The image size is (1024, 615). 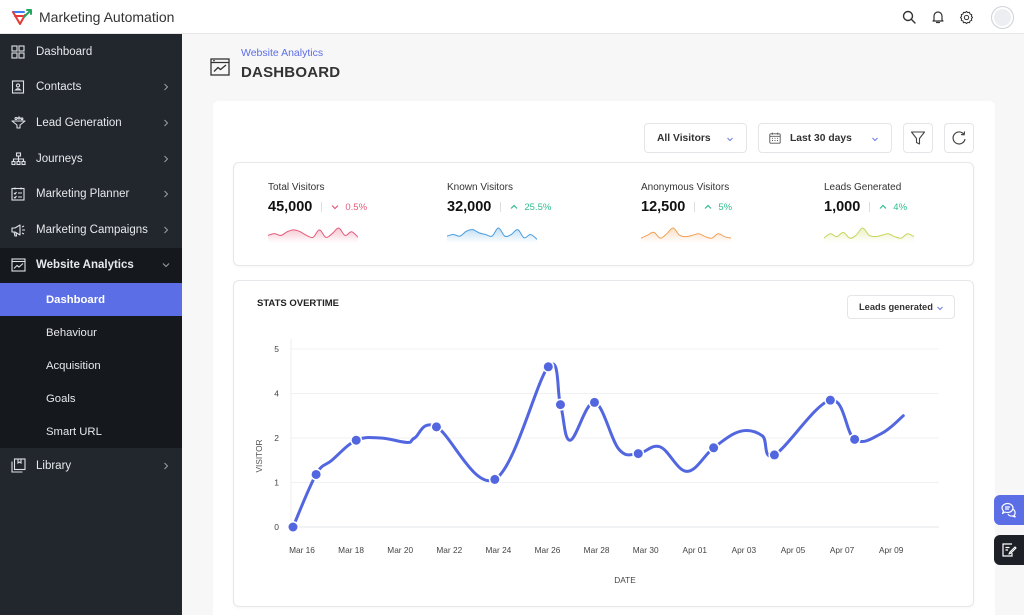 I want to click on sidebar-item-label: Journeys, so click(x=59, y=158).